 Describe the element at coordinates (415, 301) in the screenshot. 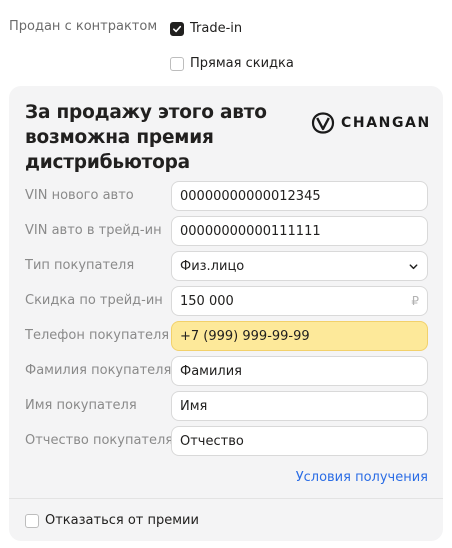

I see `ruble-sign: ₽` at that location.